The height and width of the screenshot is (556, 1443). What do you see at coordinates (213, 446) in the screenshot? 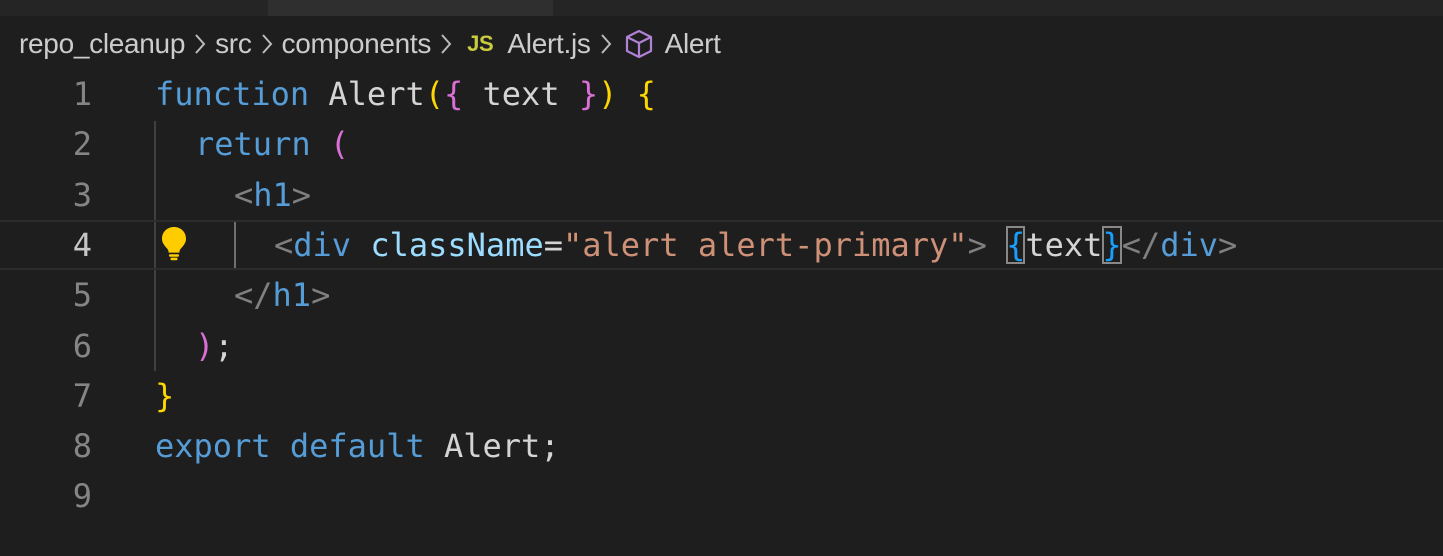
I see `keyword-export: export` at bounding box center [213, 446].